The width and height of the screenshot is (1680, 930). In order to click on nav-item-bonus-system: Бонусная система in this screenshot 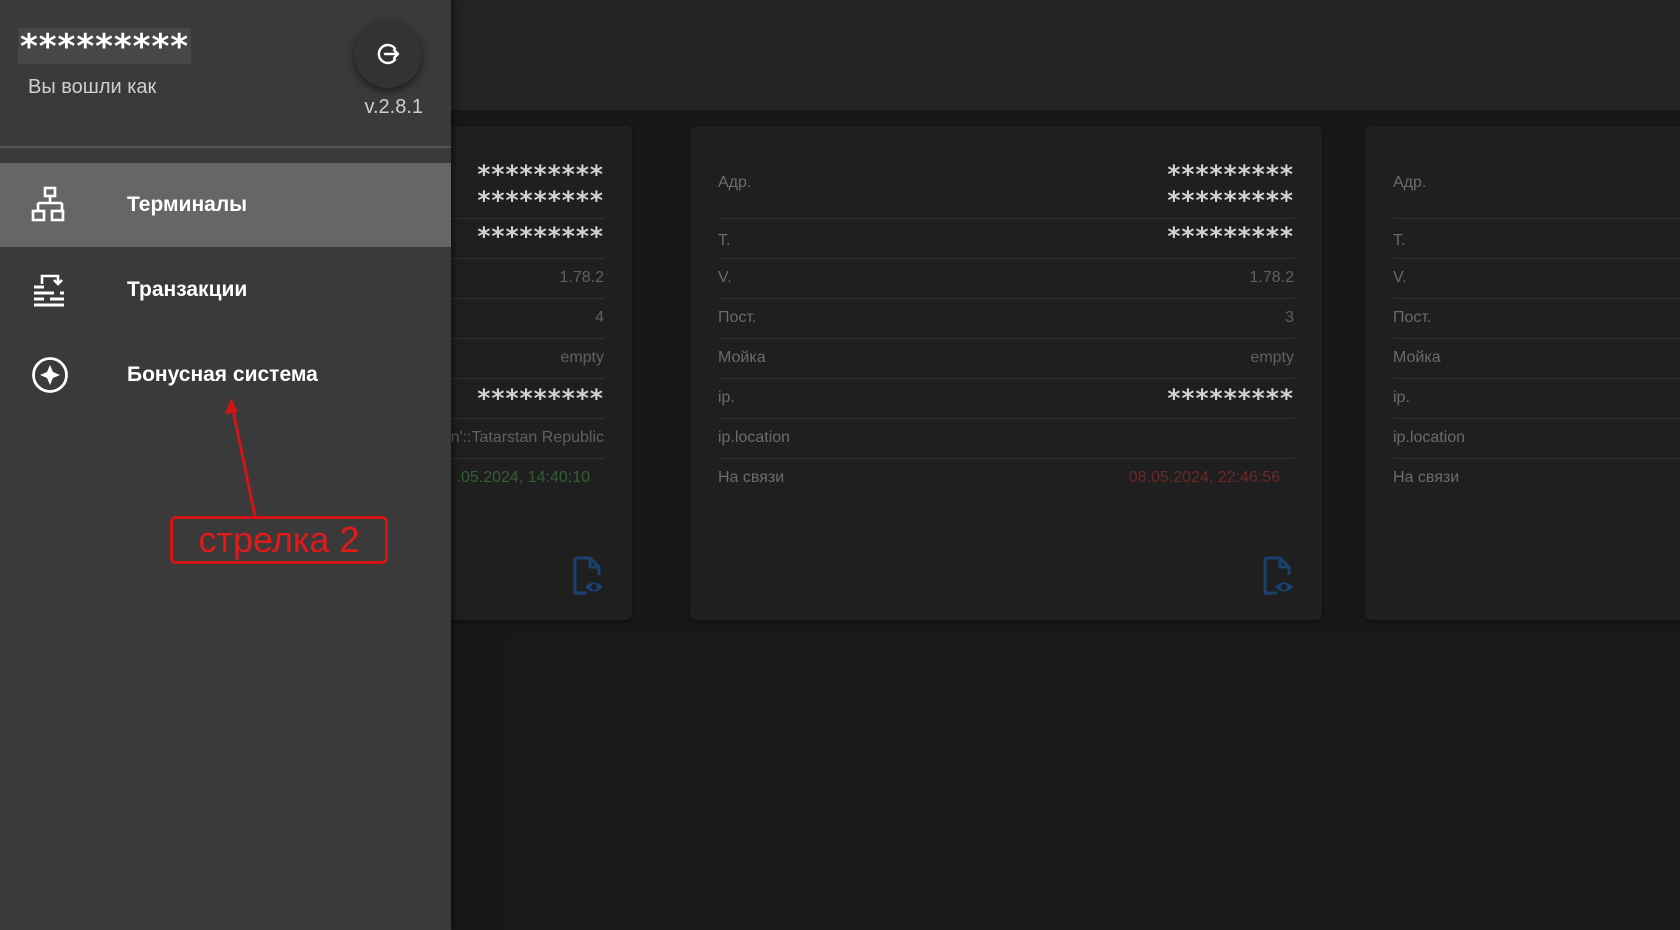, I will do `click(225, 375)`.